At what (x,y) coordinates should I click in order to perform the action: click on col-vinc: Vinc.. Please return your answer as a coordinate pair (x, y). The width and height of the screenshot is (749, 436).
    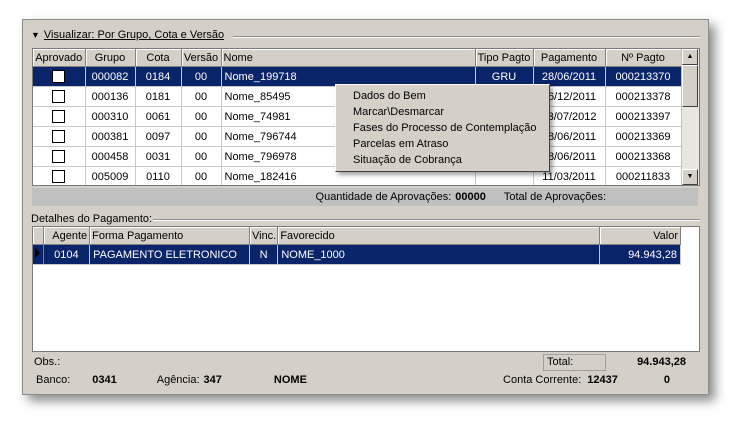
    Looking at the image, I should click on (264, 236).